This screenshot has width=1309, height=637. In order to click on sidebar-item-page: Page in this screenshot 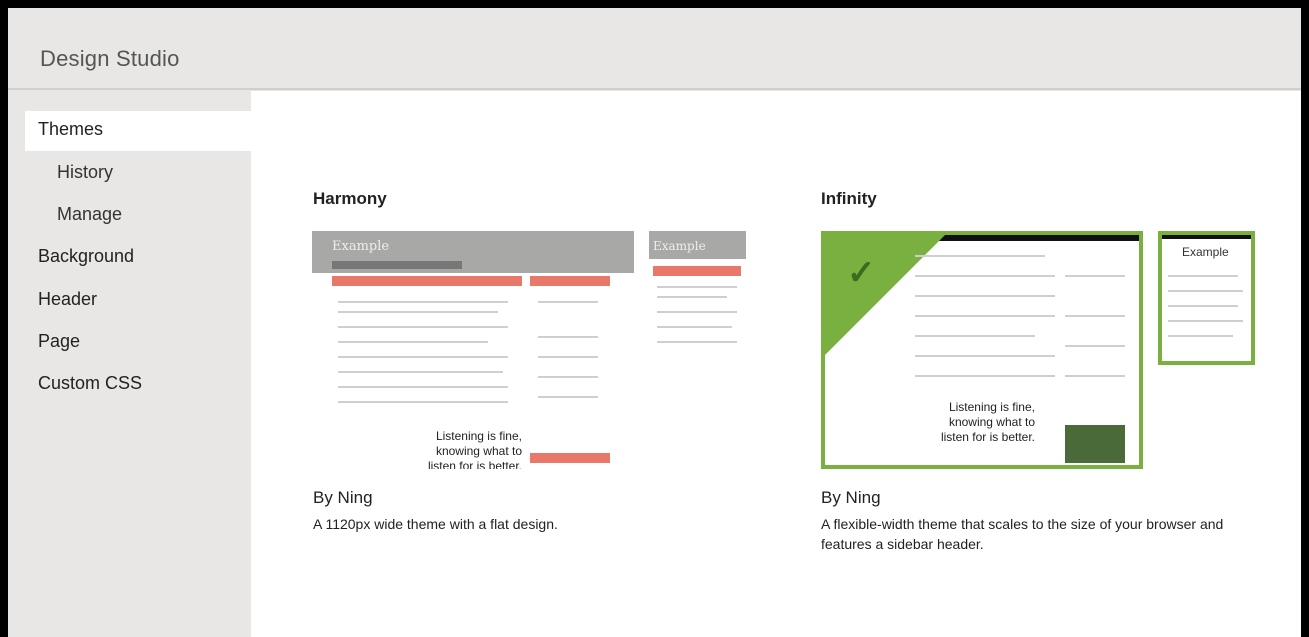, I will do `click(59, 341)`.